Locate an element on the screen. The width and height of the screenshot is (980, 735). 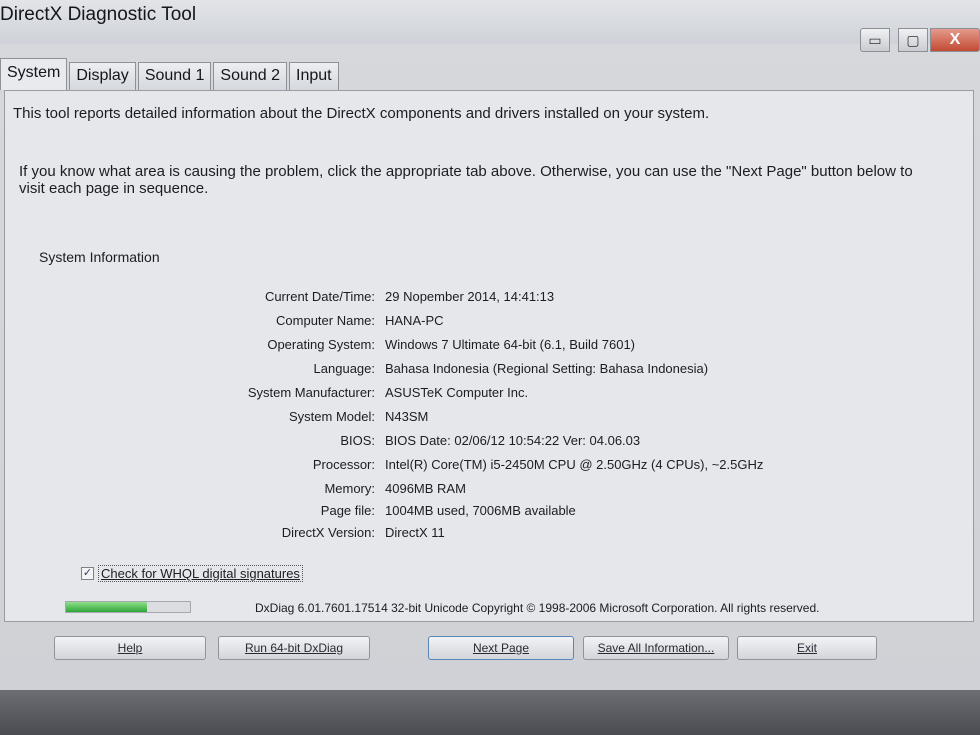
info-value: 29 Nopember 2014, 14:41:13 is located at coordinates (470, 296).